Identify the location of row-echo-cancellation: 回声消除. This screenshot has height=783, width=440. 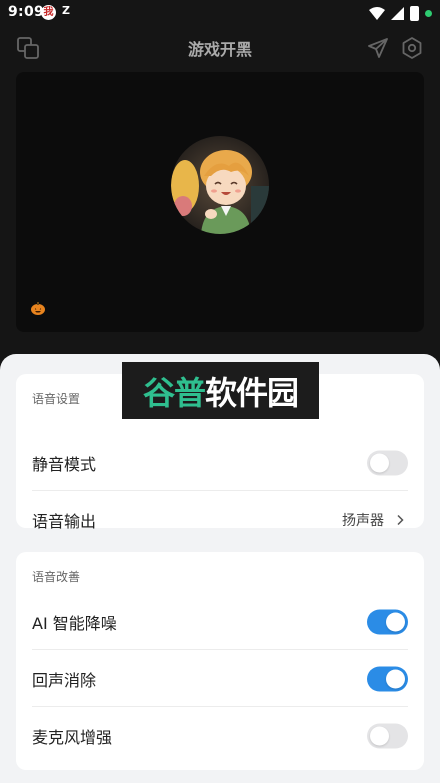
(220, 678).